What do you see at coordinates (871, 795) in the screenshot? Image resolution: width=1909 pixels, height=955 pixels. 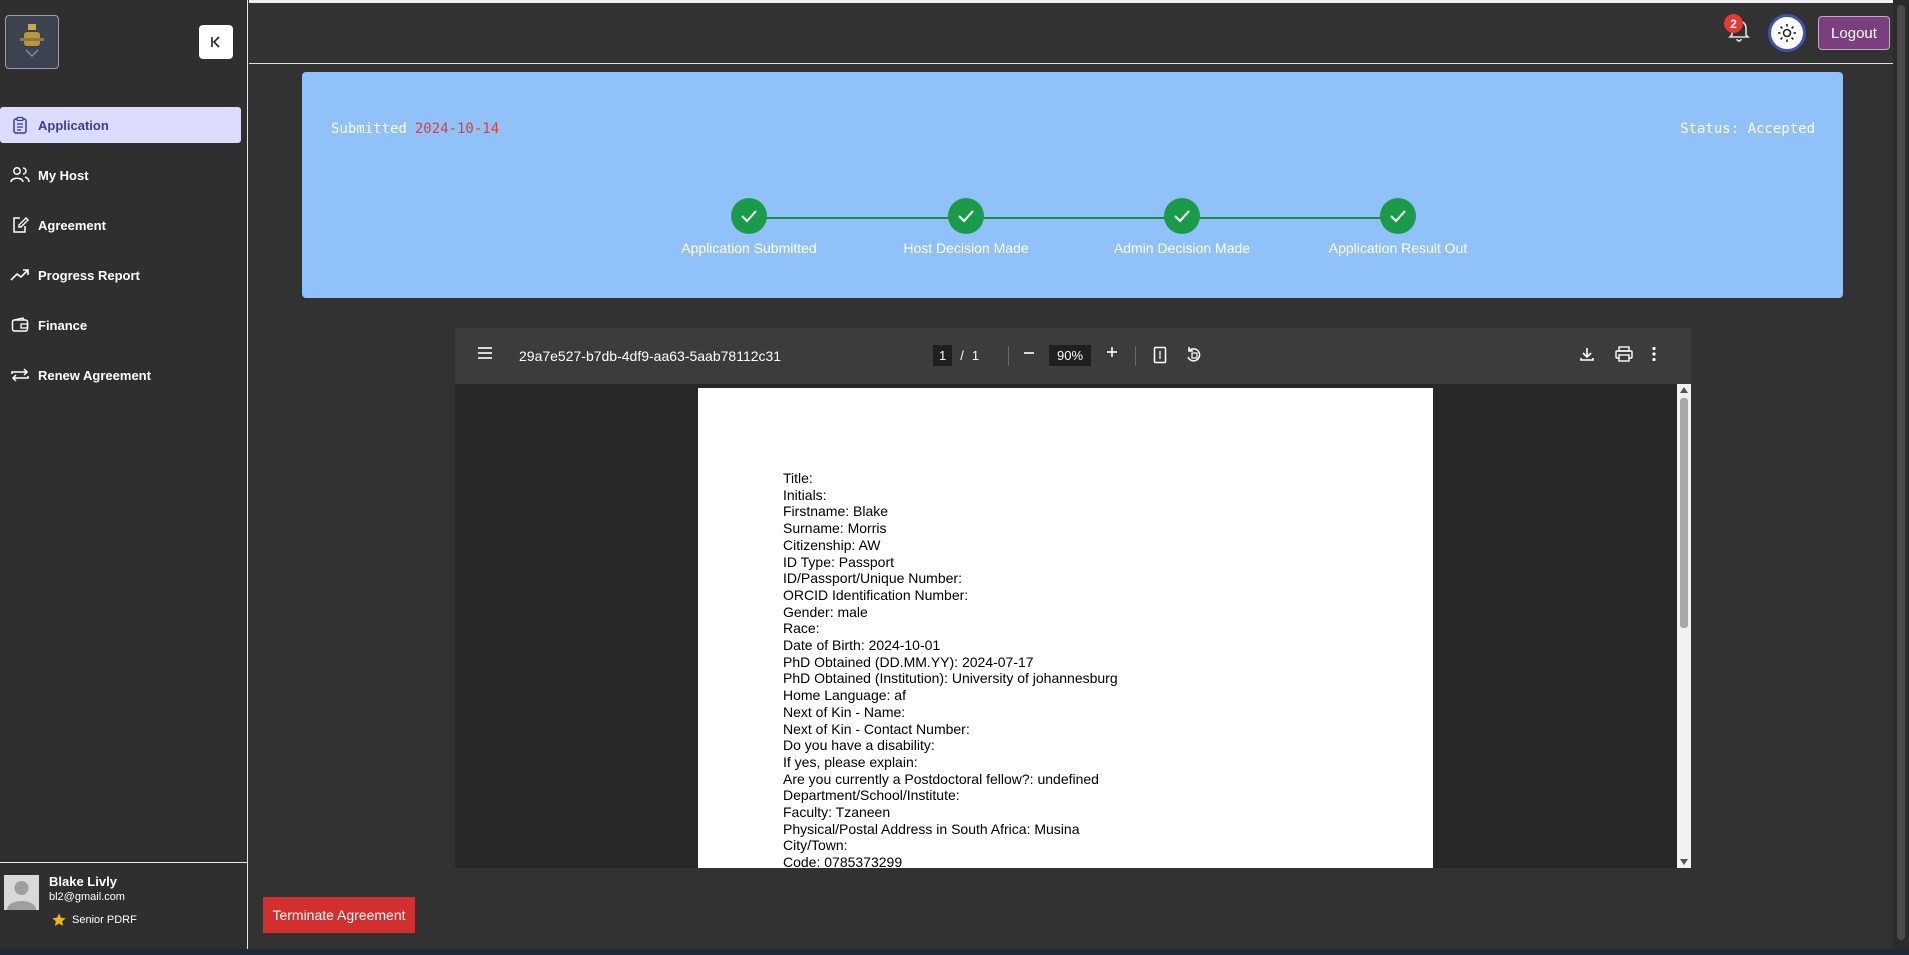 I see `pdf-text-line: Department/School/Institute:` at bounding box center [871, 795].